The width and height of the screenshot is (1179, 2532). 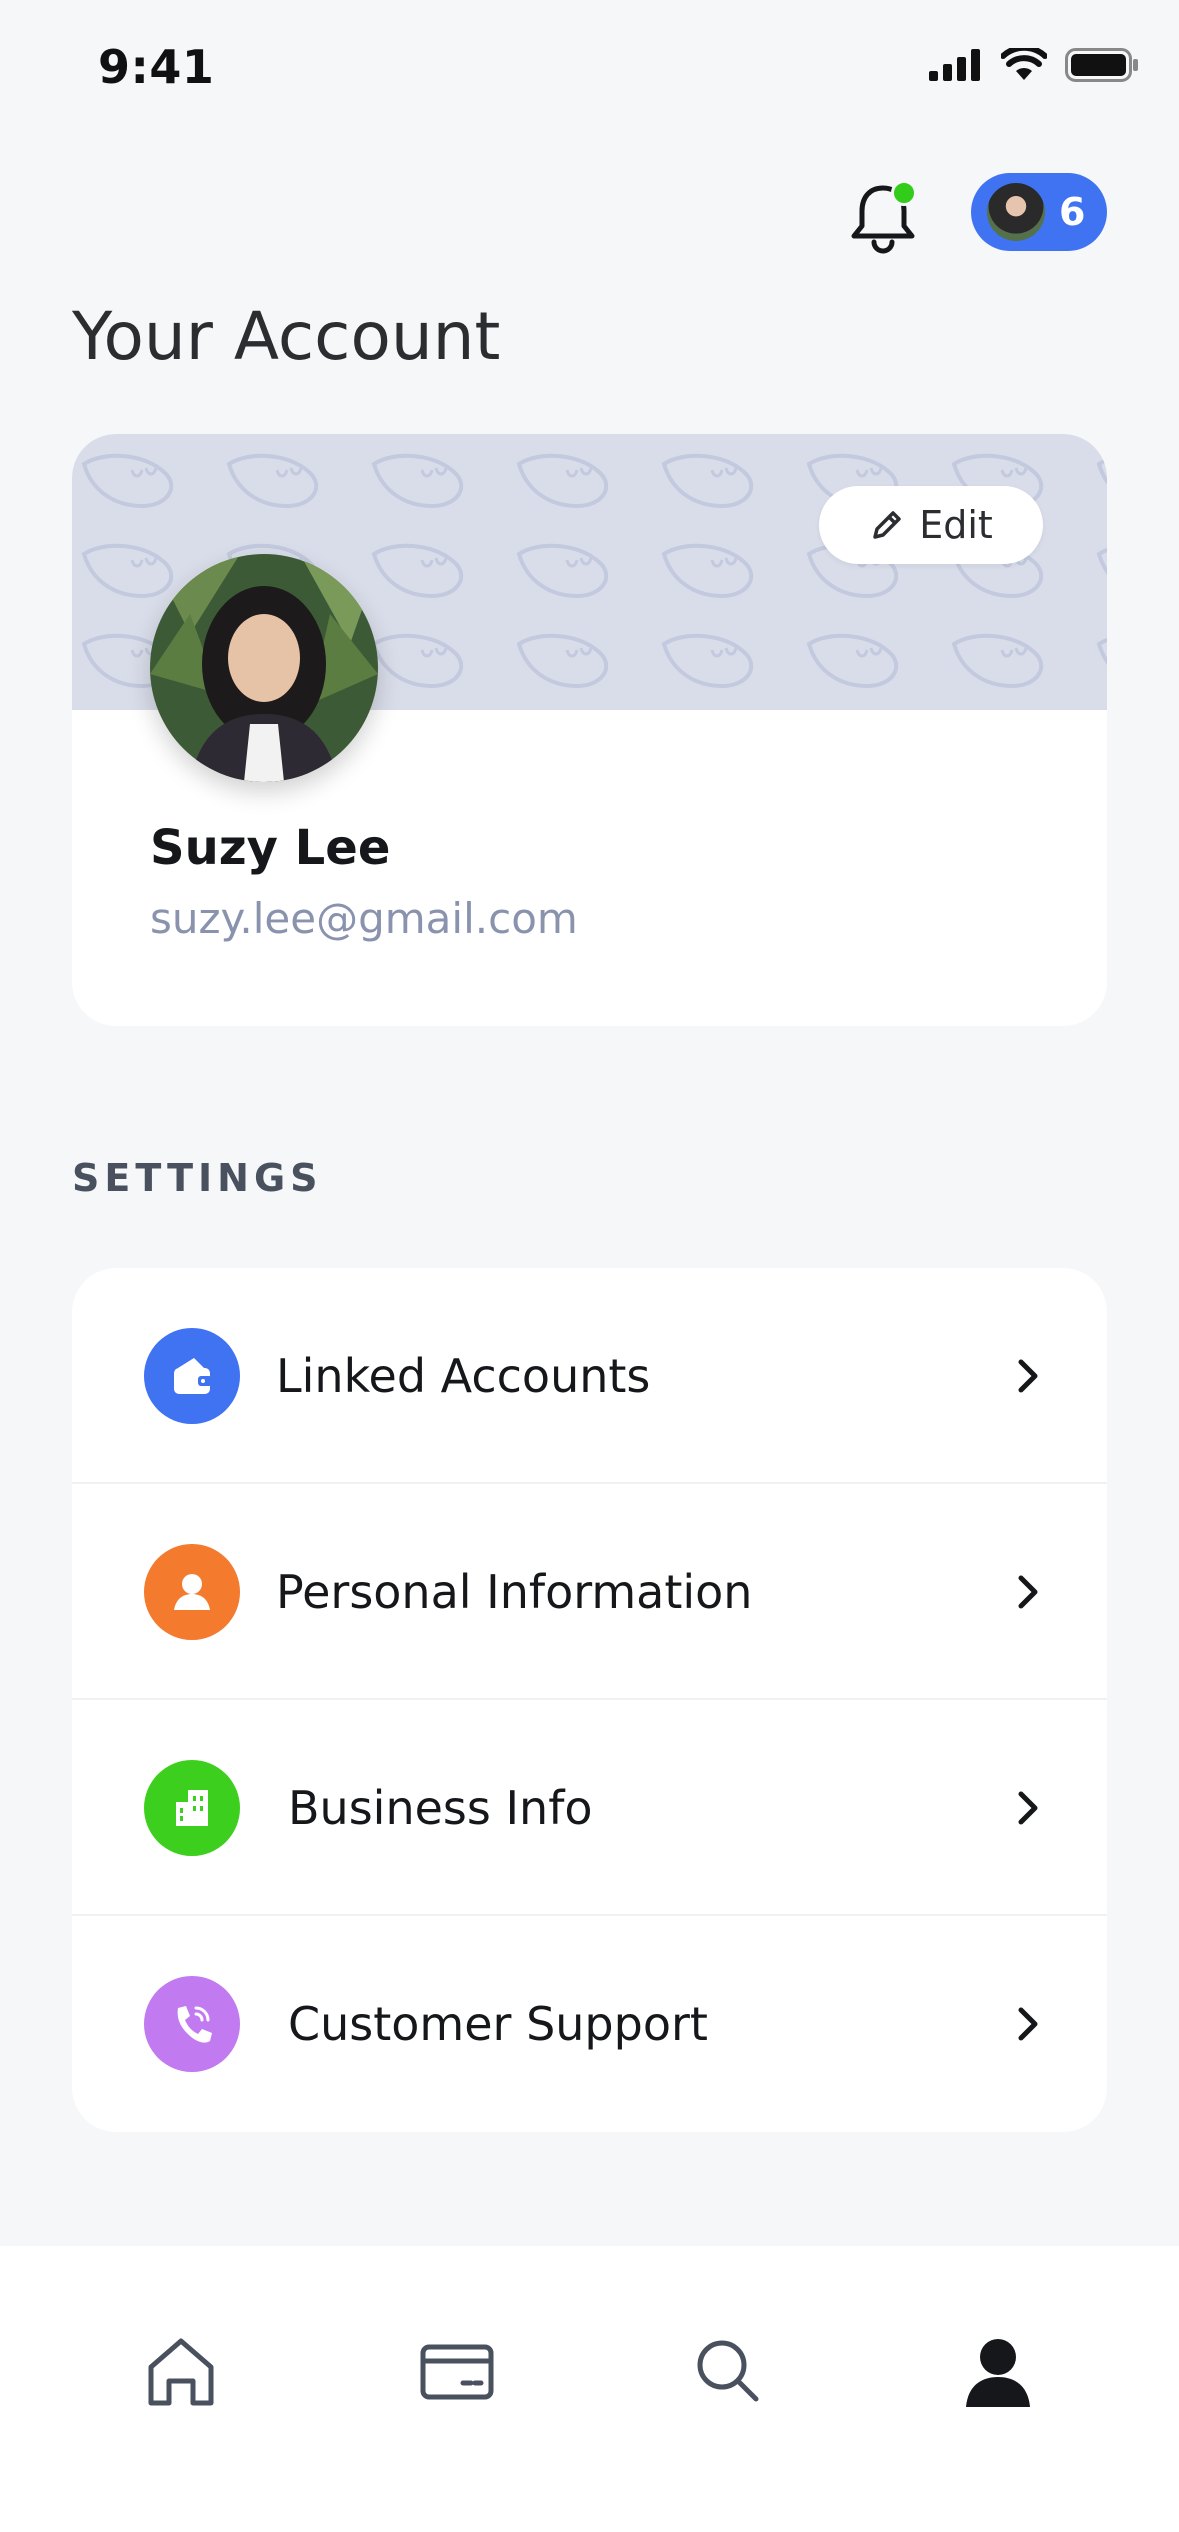 I want to click on profile-avatar, so click(x=264, y=668).